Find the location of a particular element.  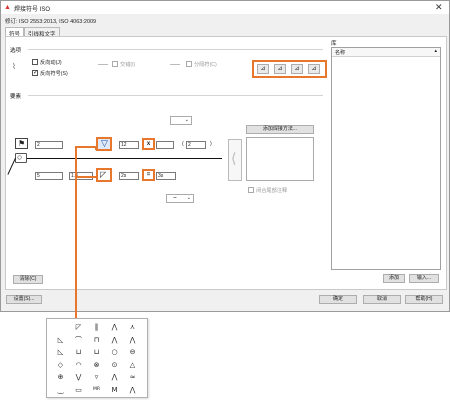

palette-symbol-5-0: ⏝ is located at coordinates (60, 390).